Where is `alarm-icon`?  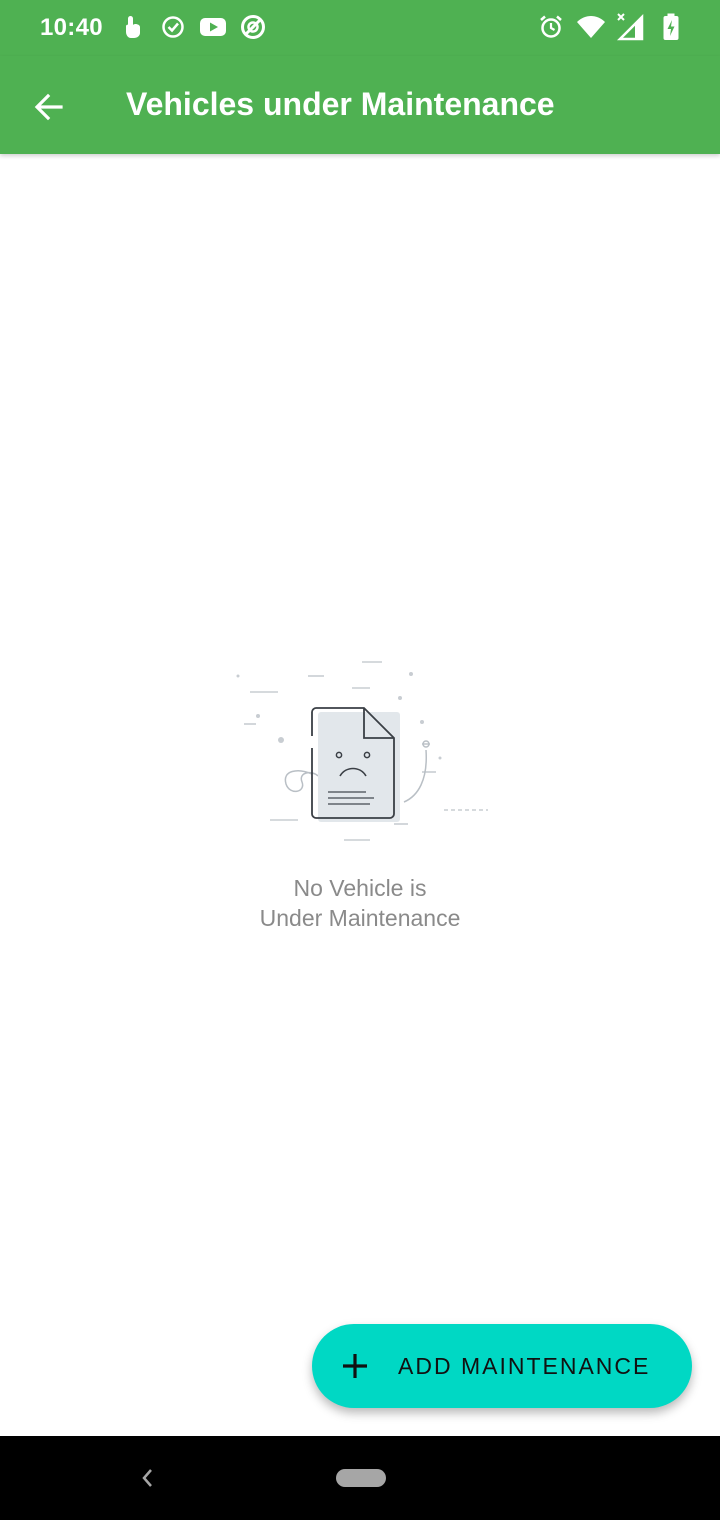 alarm-icon is located at coordinates (551, 27).